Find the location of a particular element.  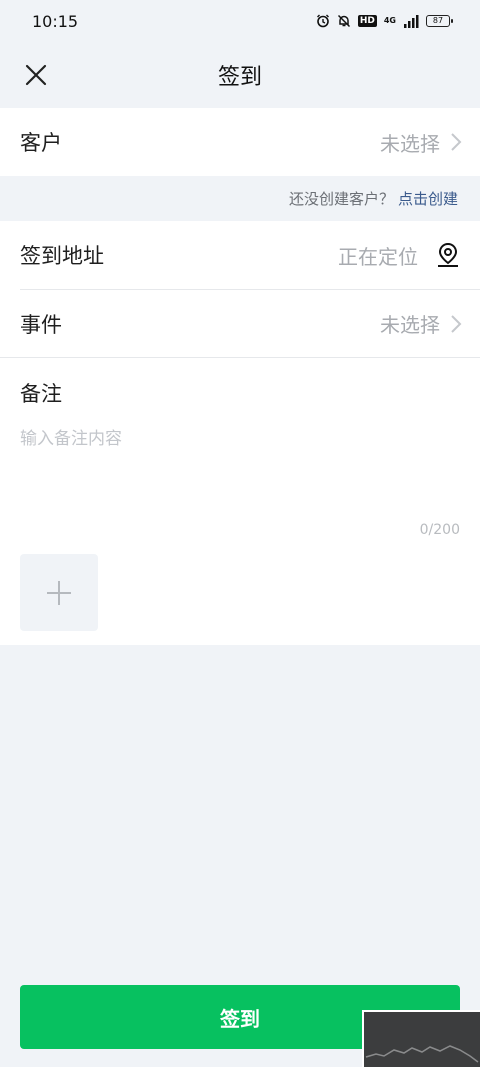

customer-section: 客户 未选择 is located at coordinates (240, 142).